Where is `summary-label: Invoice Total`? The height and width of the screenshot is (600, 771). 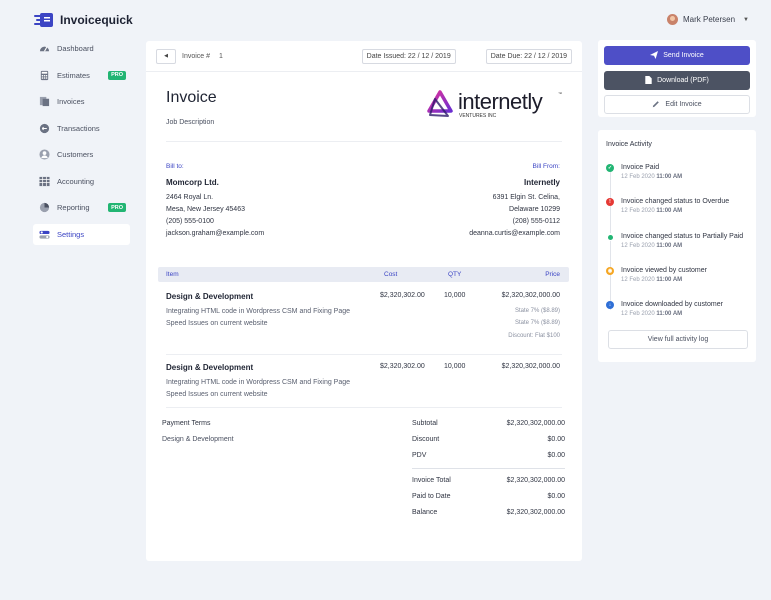
summary-label: Invoice Total is located at coordinates (431, 480).